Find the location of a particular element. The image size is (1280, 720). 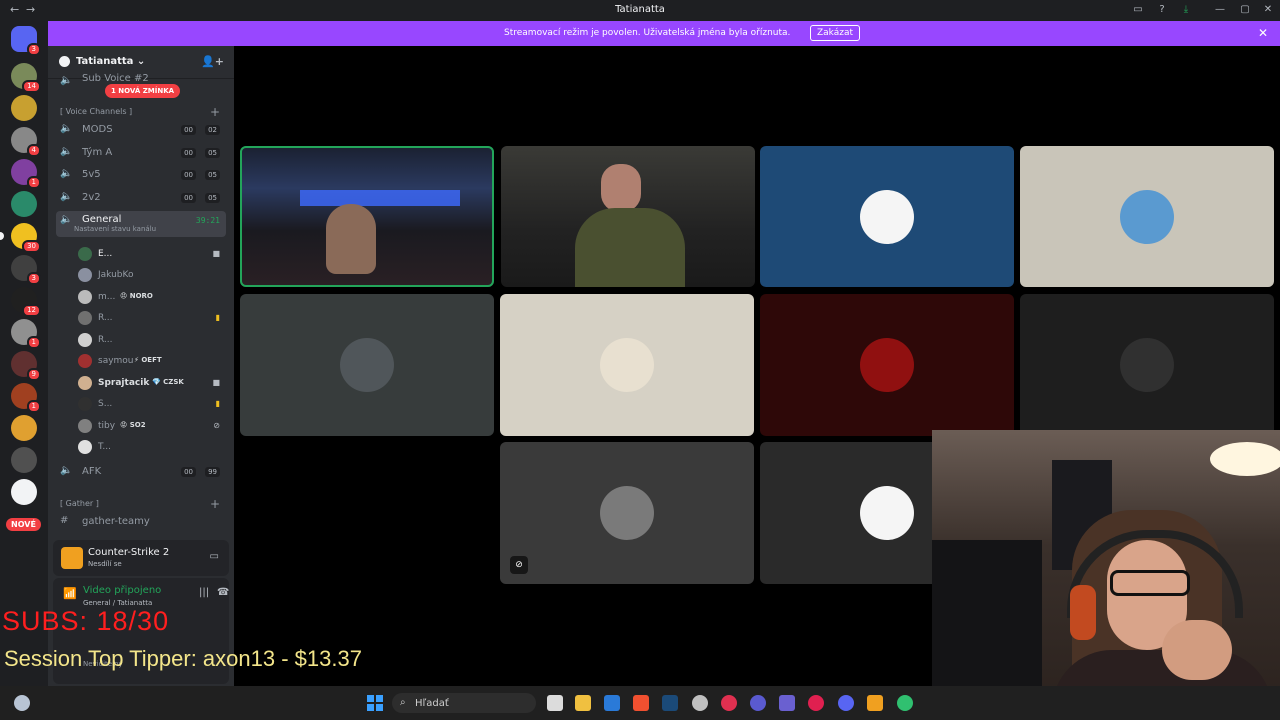

inbox-icon: ▭ is located at coordinates (1138, 10).